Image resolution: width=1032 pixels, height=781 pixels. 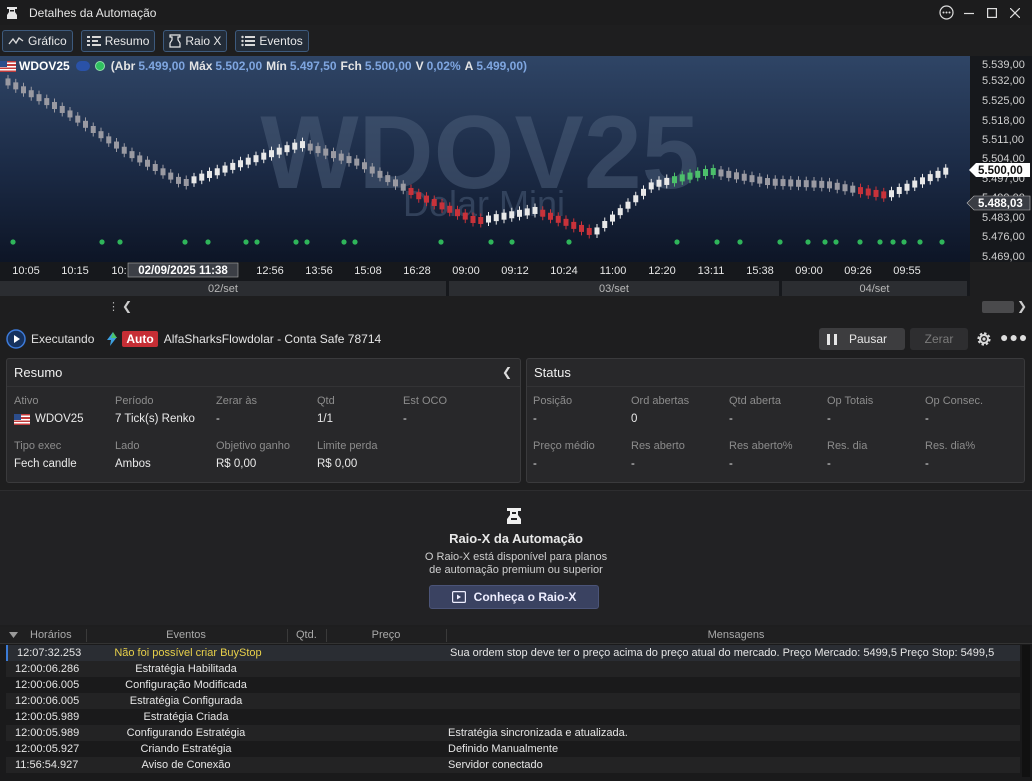 What do you see at coordinates (998, 203) in the screenshot?
I see `cursor-price-tag: 5.488,03` at bounding box center [998, 203].